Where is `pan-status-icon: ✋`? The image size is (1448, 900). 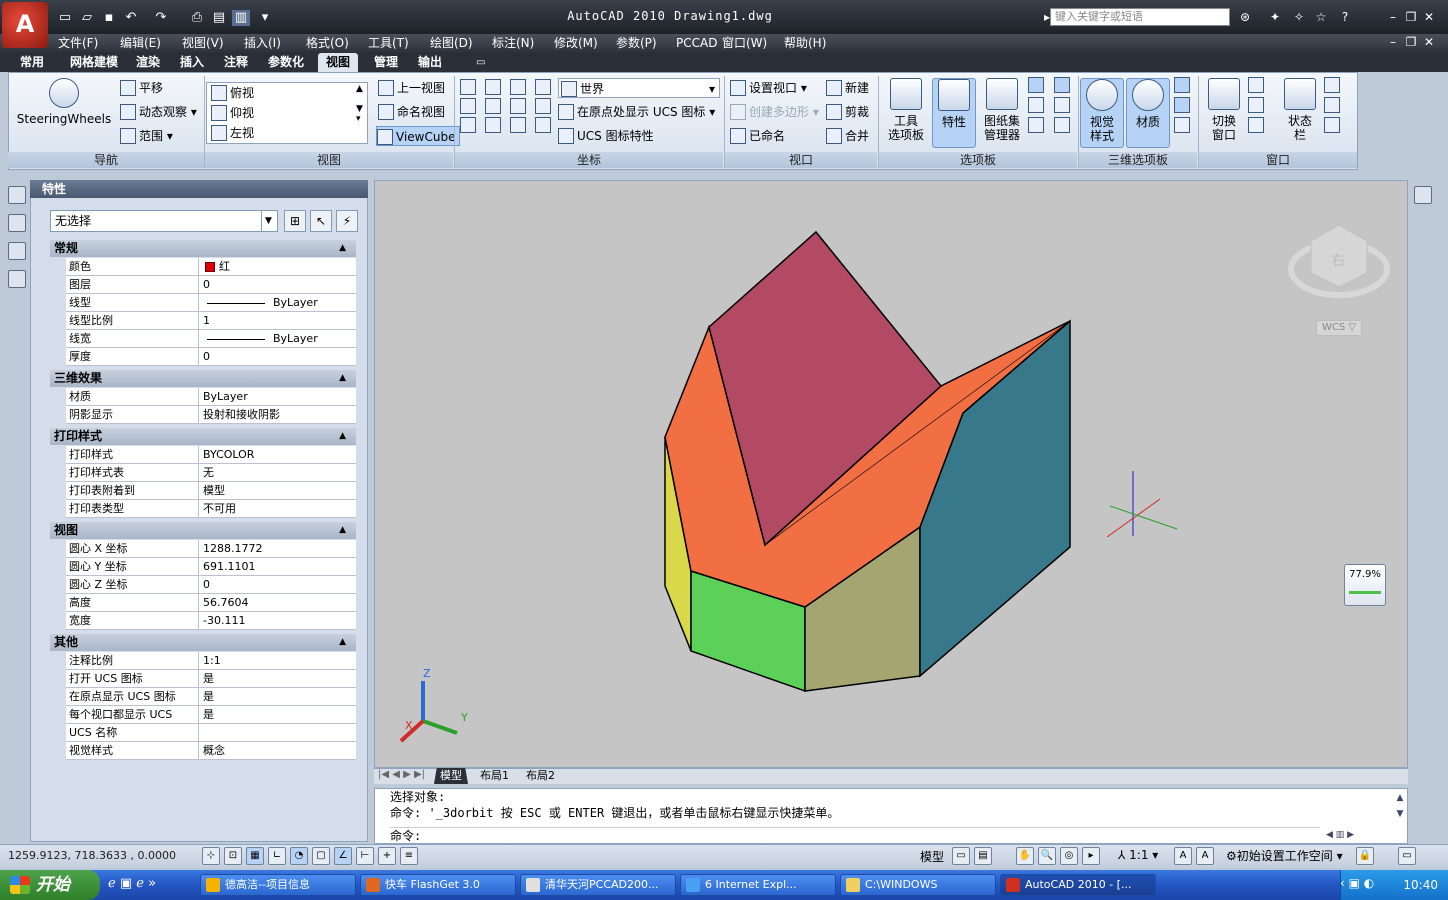
pan-status-icon: ✋ is located at coordinates (1025, 856).